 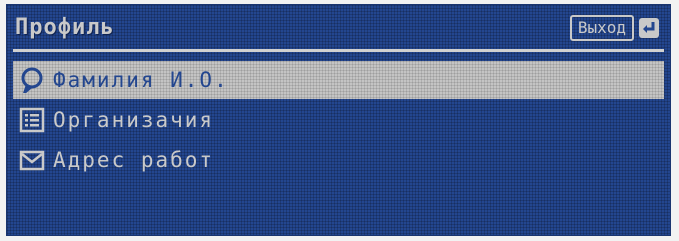 I want to click on menu-item-label: Фамилия И.О., so click(x=141, y=80).